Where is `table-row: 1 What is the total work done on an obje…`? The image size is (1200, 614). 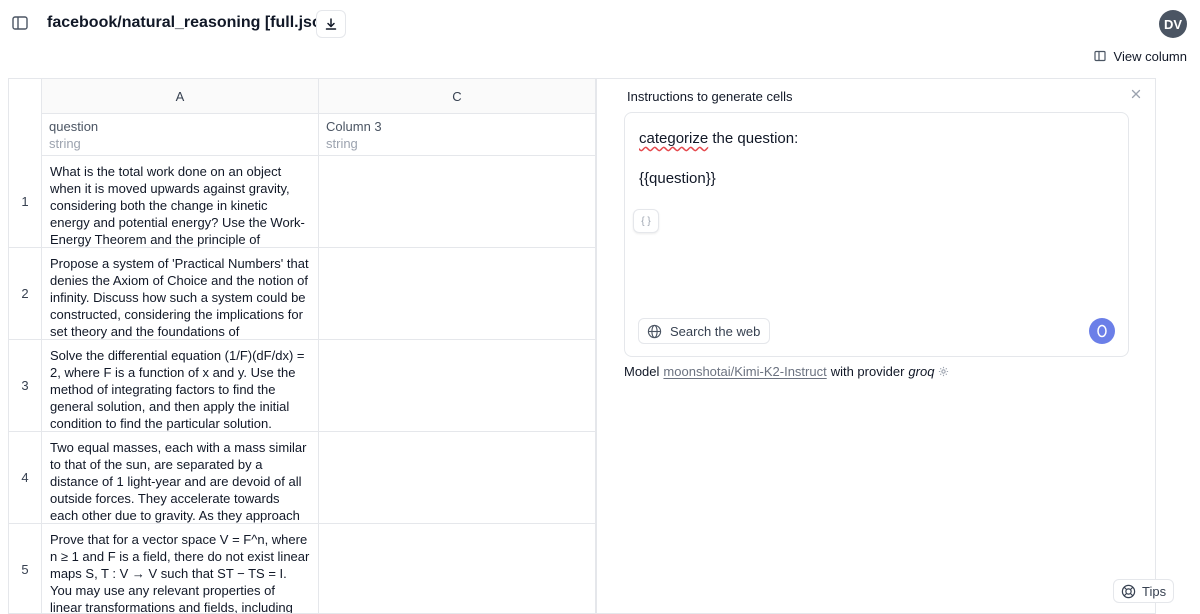
table-row: 1 What is the total work done on an obje… is located at coordinates (302, 202).